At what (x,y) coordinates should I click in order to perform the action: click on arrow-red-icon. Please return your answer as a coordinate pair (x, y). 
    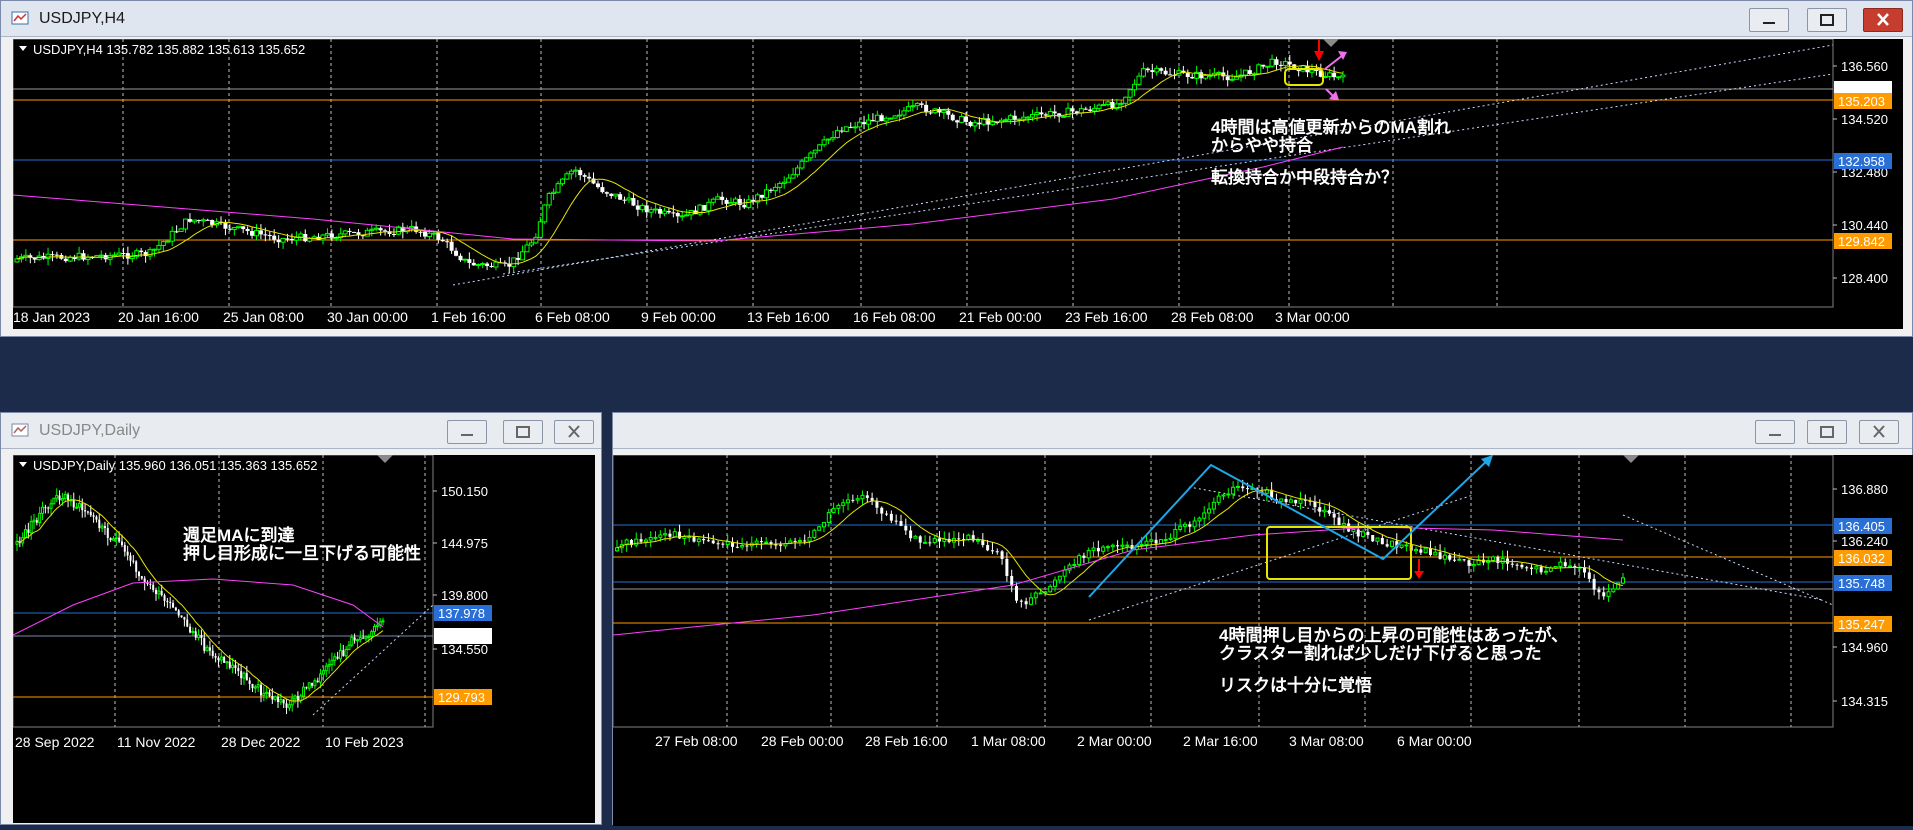
    Looking at the image, I should click on (1319, 56).